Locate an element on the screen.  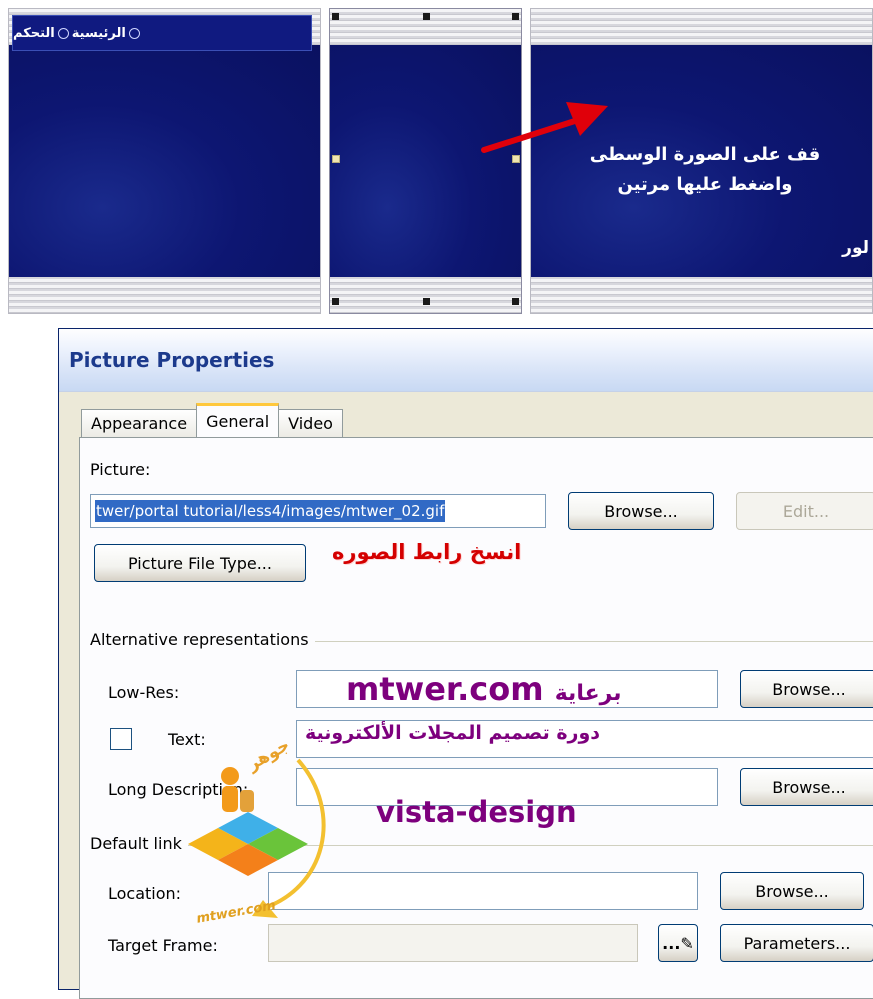
pencil-icon: ✎ is located at coordinates (687, 943).